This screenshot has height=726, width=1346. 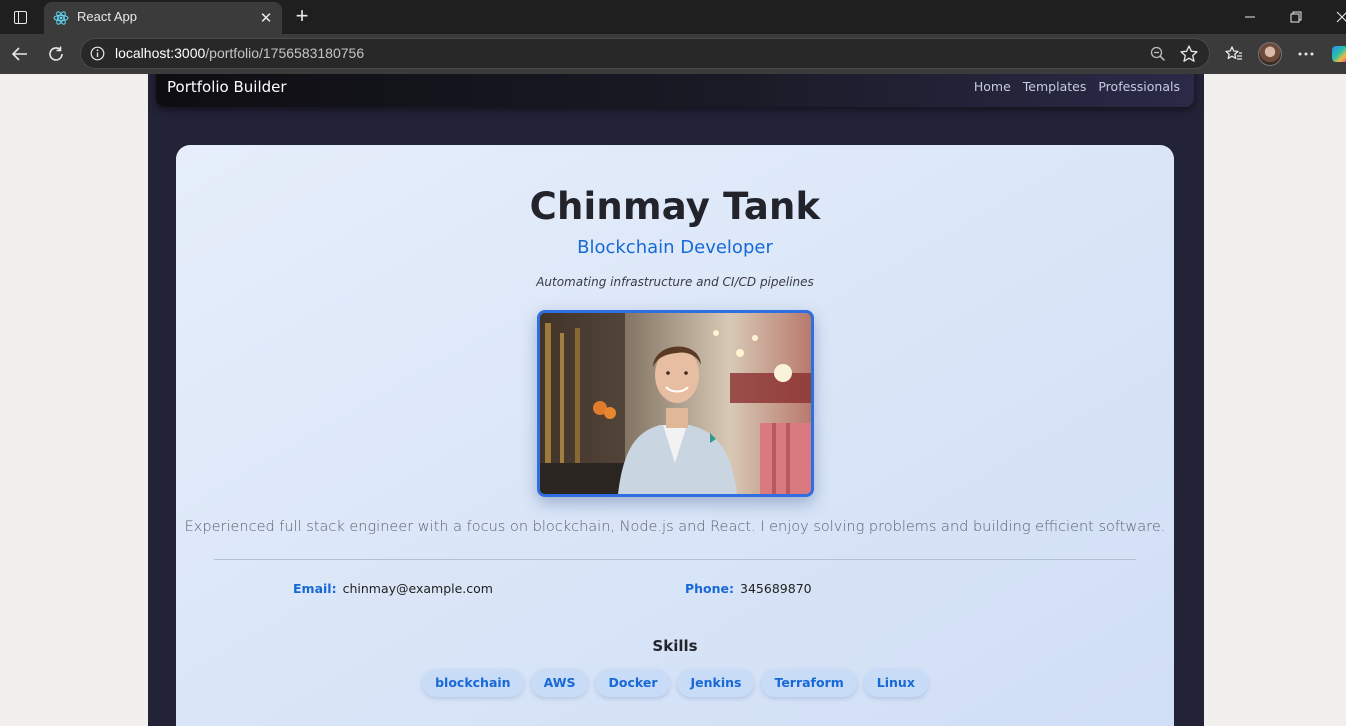 I want to click on nav-link-professionals: Professionals, so click(x=1139, y=86).